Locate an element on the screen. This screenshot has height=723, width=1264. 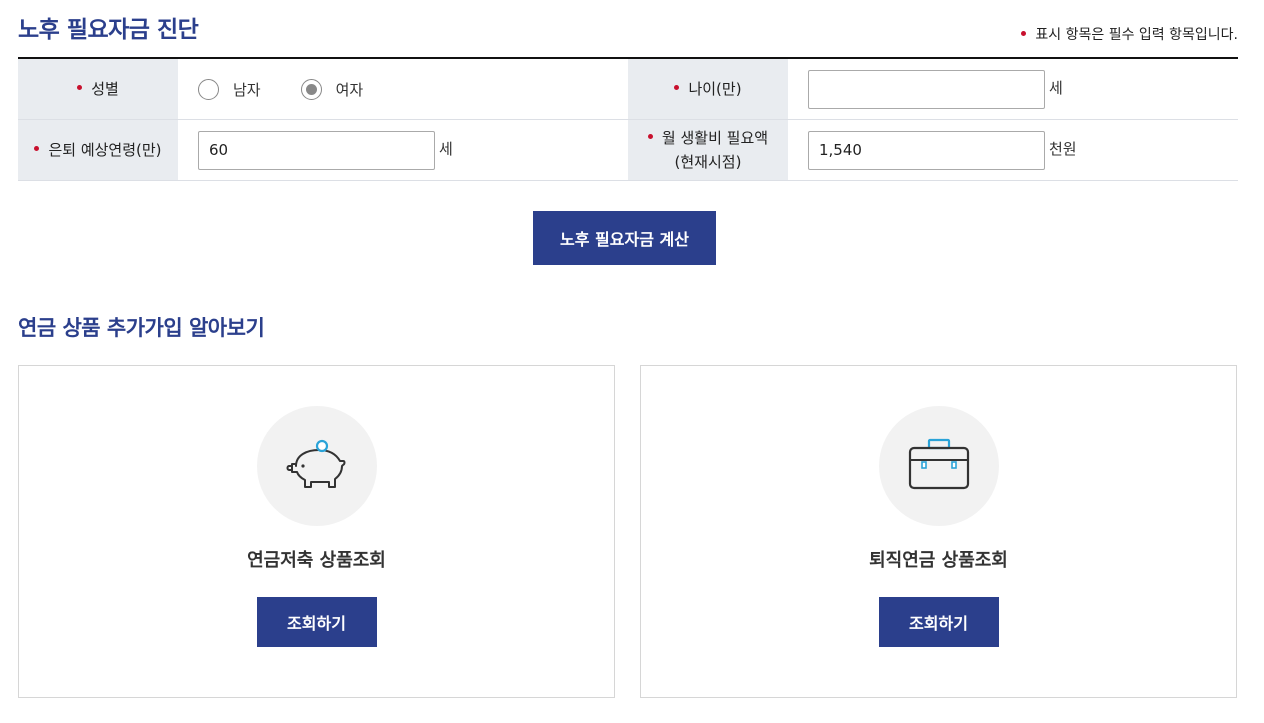
age-field: 세 is located at coordinates (1013, 89).